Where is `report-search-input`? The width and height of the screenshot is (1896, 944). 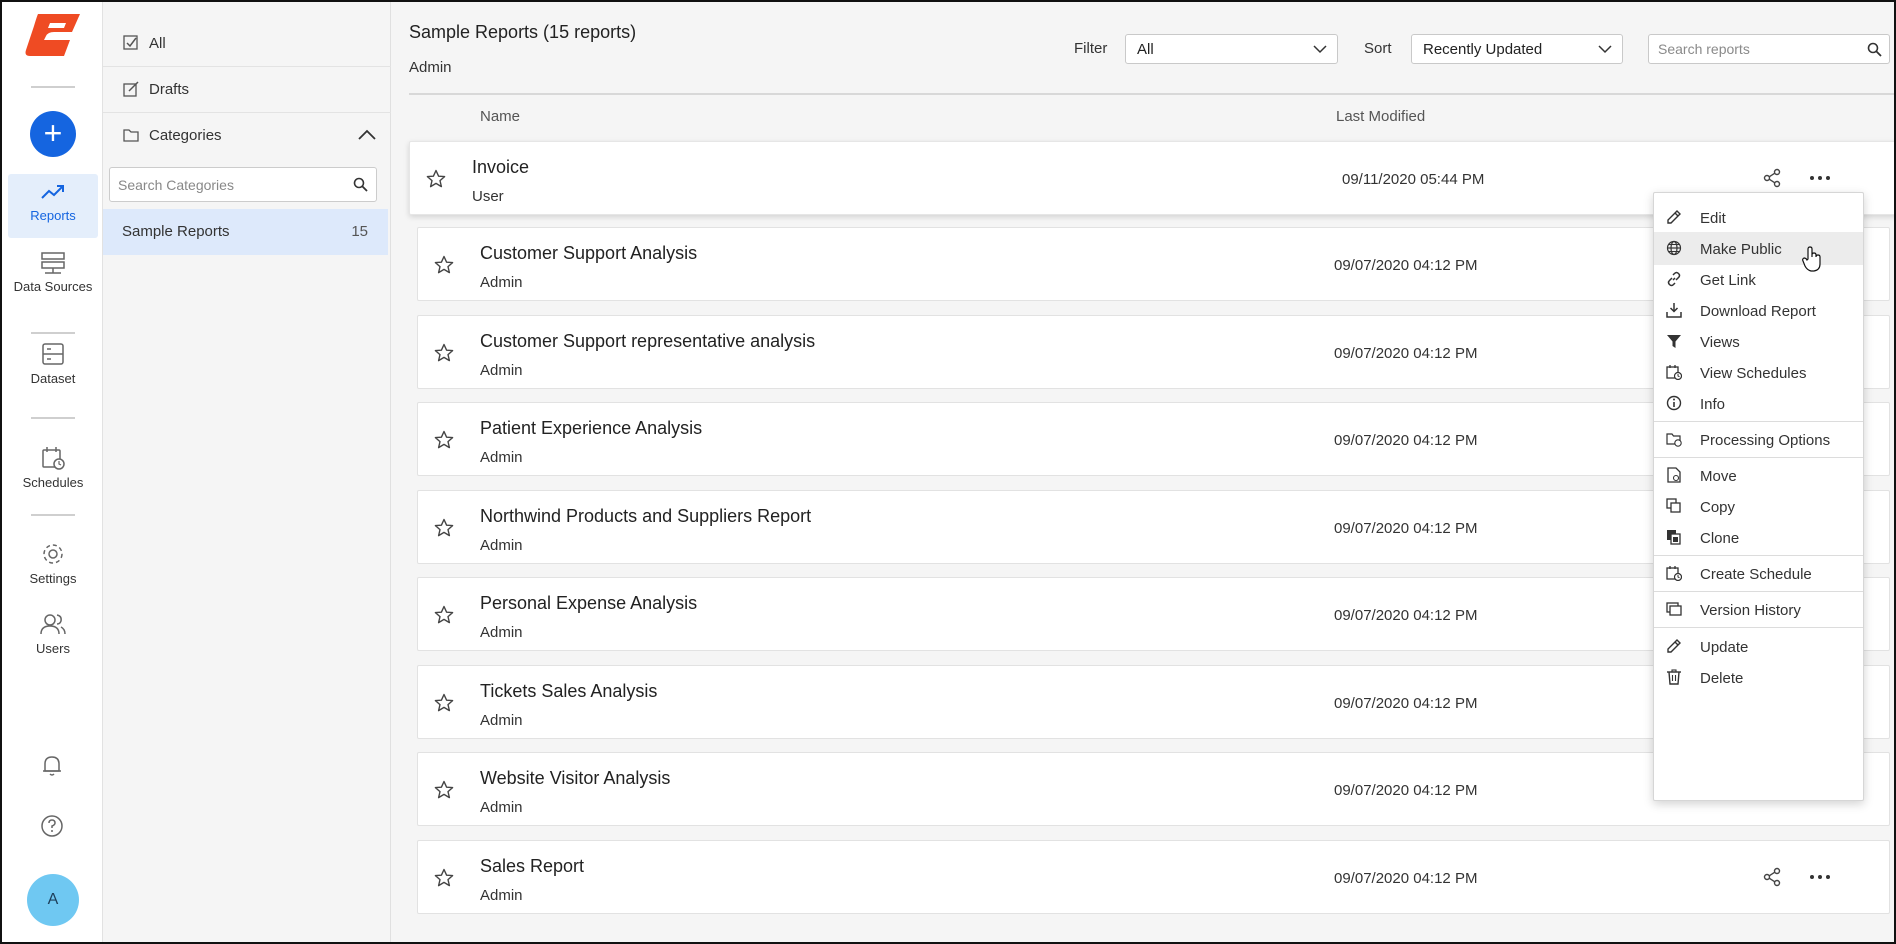
report-search-input is located at coordinates (1751, 49).